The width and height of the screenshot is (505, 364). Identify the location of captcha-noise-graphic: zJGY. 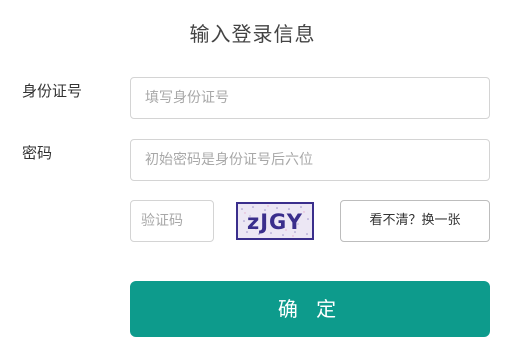
(275, 221).